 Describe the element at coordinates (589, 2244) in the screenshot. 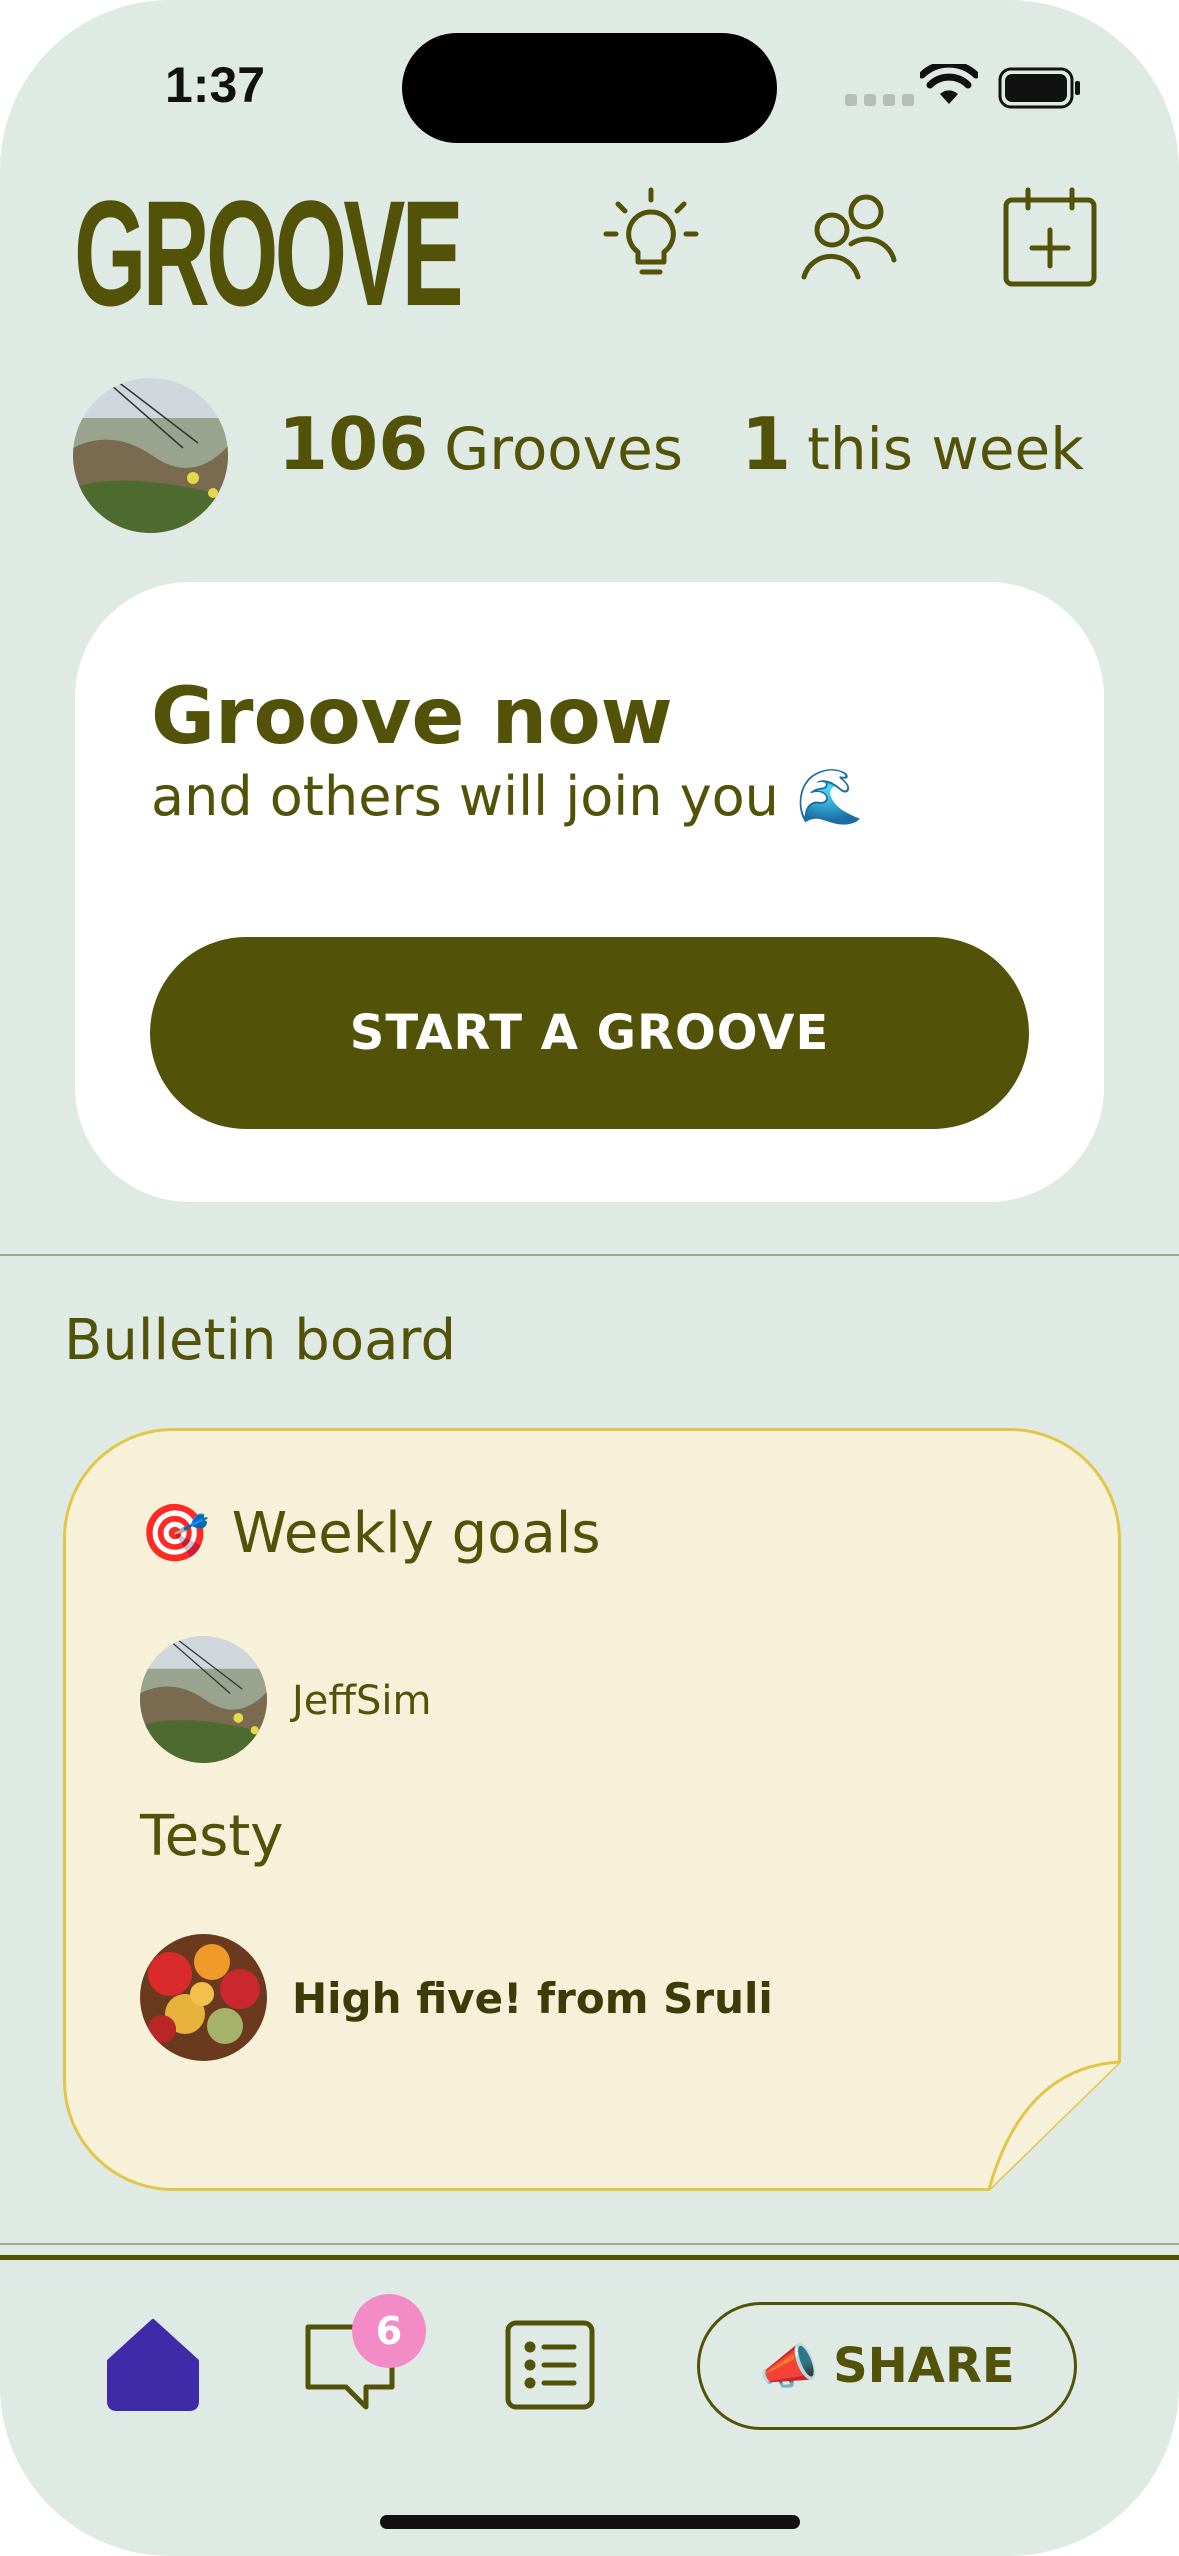

I see `bottom-divider` at that location.